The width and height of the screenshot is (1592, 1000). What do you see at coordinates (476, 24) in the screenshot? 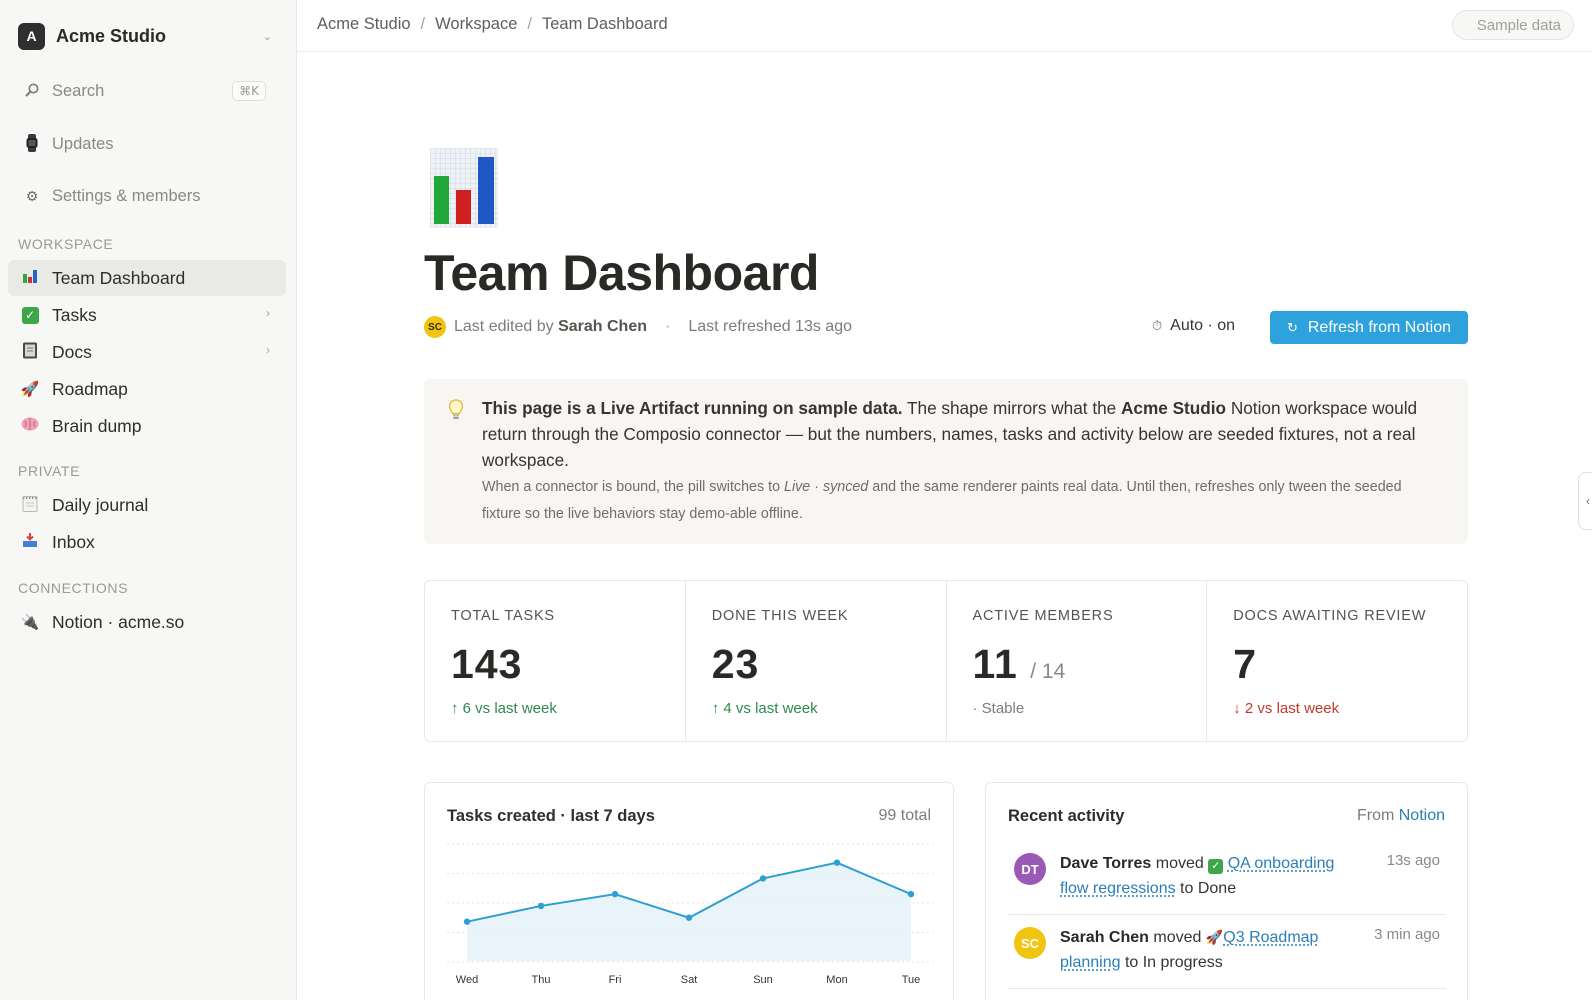
I see `breadcrumb-workspace: Workspace` at bounding box center [476, 24].